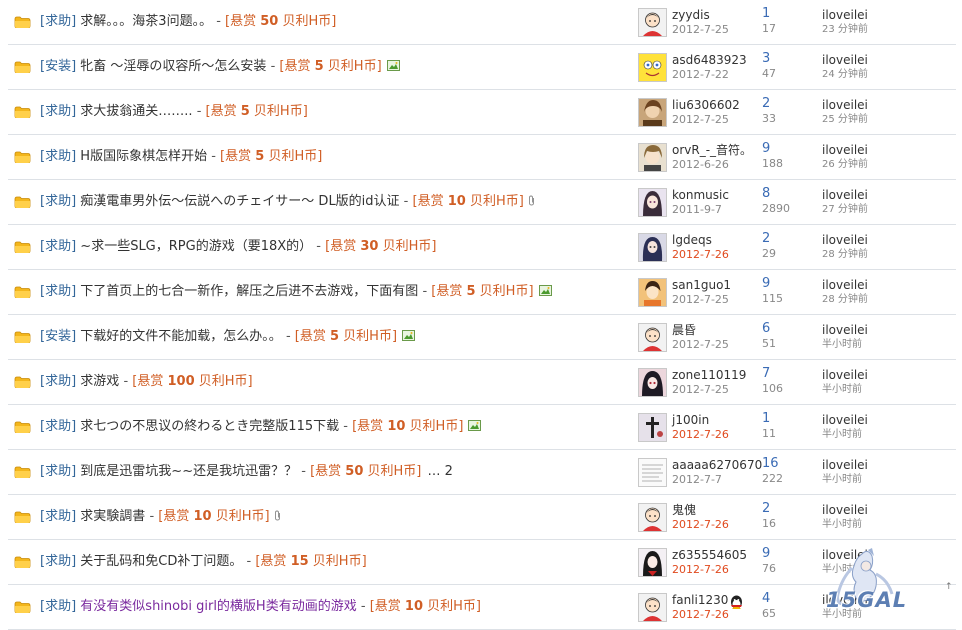  What do you see at coordinates (701, 285) in the screenshot?
I see `author-name: san1guo1` at bounding box center [701, 285].